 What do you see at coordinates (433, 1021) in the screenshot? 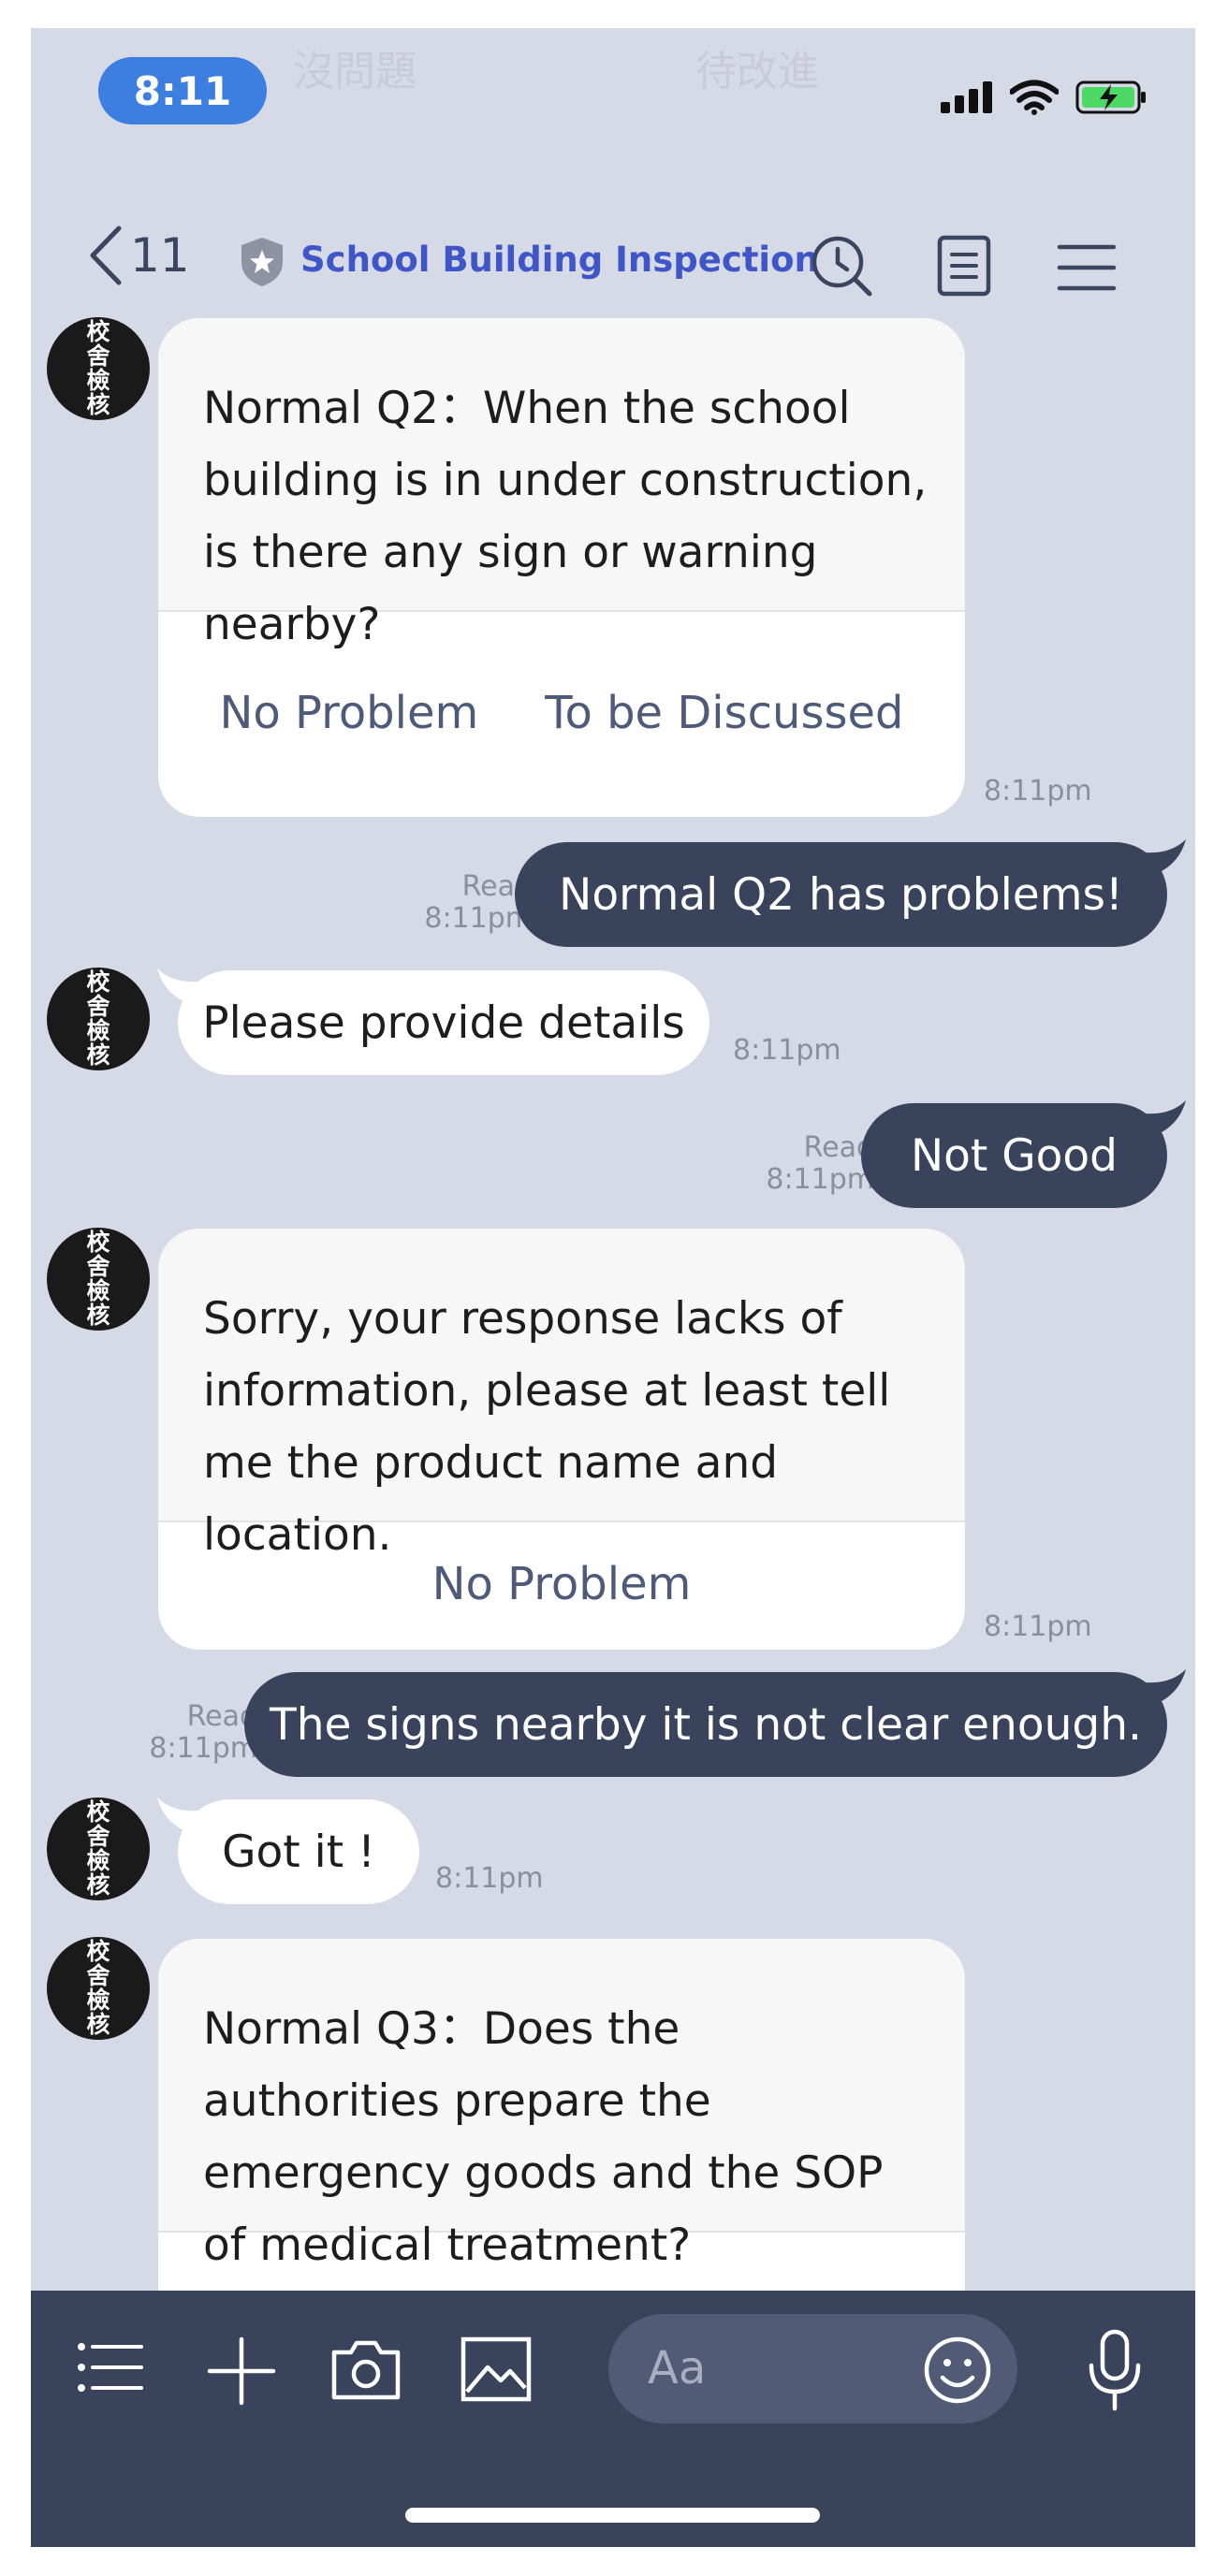
I see `incoming-bubble: Please provide details` at bounding box center [433, 1021].